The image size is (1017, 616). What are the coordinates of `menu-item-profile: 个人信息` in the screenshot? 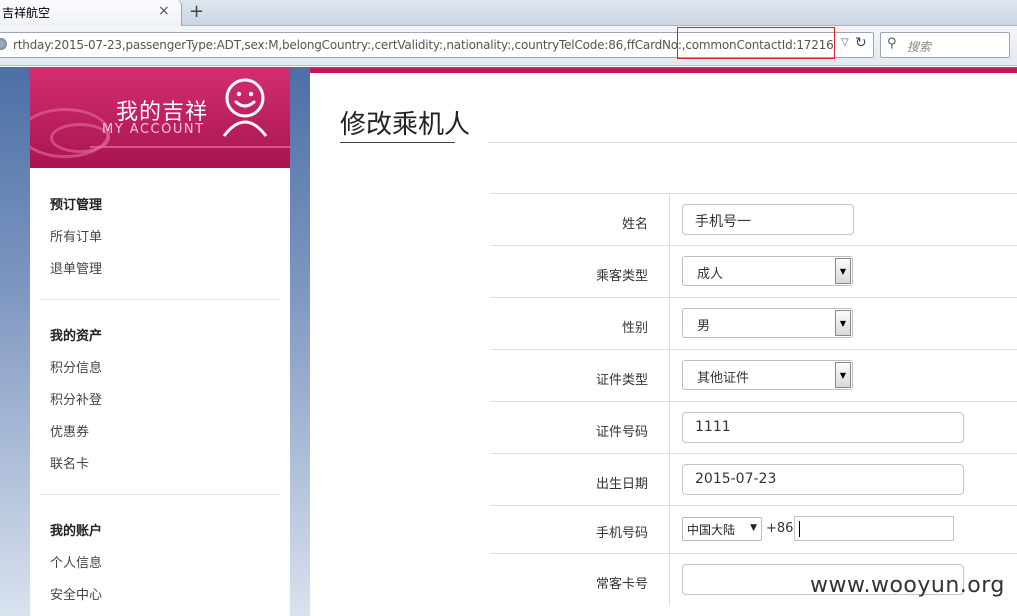 It's located at (76, 561).